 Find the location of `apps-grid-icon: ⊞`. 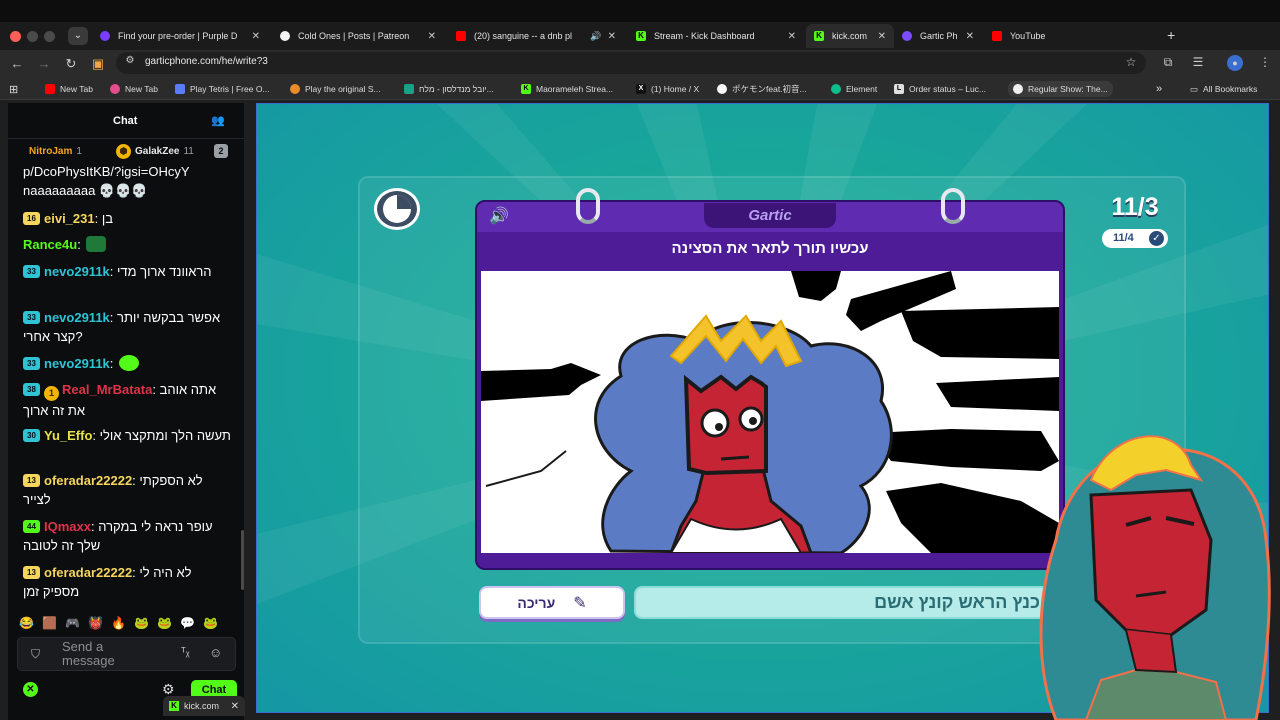

apps-grid-icon: ⊞ is located at coordinates (13, 89).